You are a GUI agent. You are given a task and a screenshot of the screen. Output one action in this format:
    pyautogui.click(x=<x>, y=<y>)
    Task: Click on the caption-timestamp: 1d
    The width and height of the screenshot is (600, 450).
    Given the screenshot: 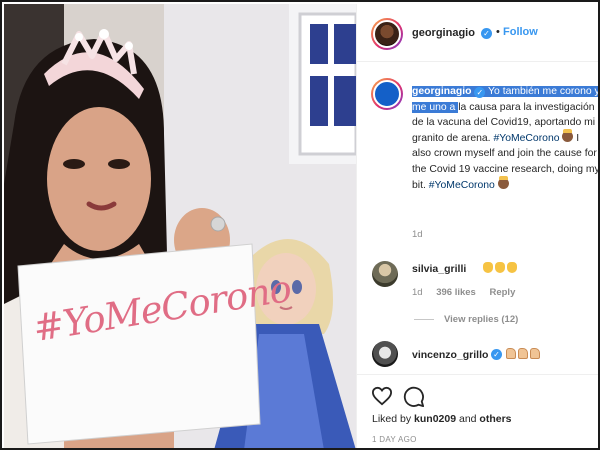 What is the action you would take?
    pyautogui.click(x=417, y=234)
    